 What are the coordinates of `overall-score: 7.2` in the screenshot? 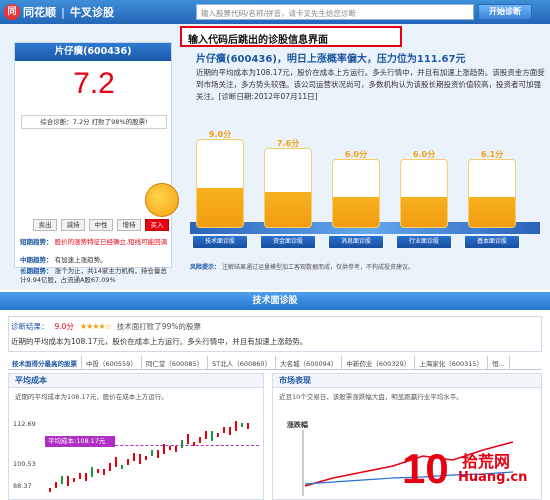 It's located at (94, 83).